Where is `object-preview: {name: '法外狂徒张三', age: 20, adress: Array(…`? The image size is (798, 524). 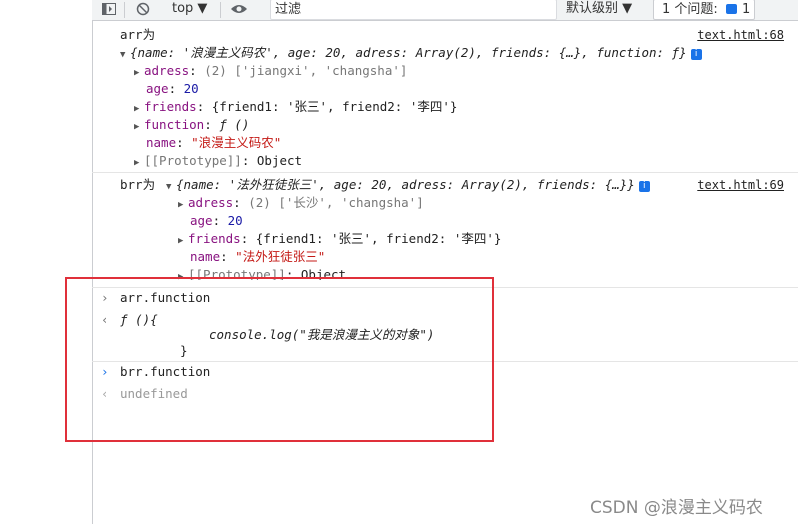 object-preview: {name: '法外狂徒张三', age: 20, adress: Array(… is located at coordinates (405, 184).